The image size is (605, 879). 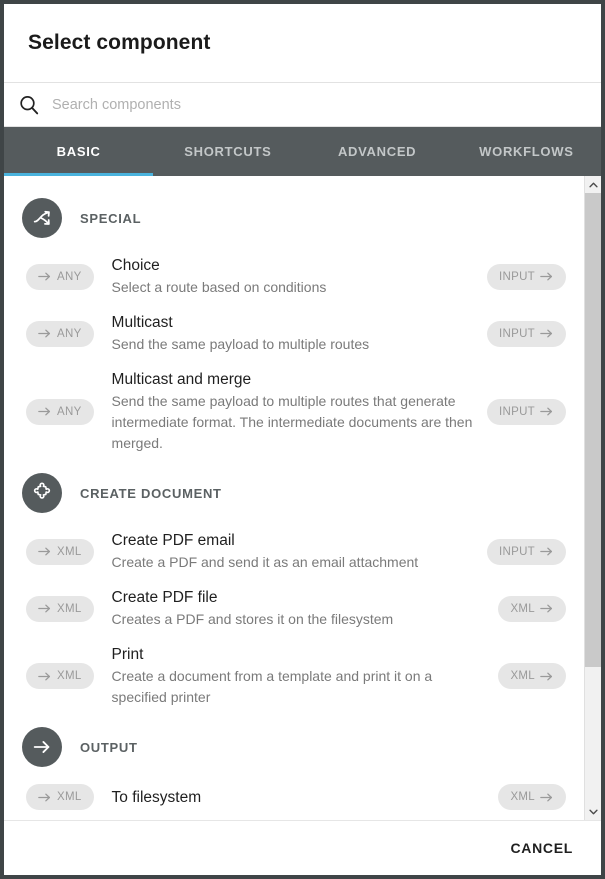 What do you see at coordinates (181, 379) in the screenshot?
I see `component-title: Multicast and merge` at bounding box center [181, 379].